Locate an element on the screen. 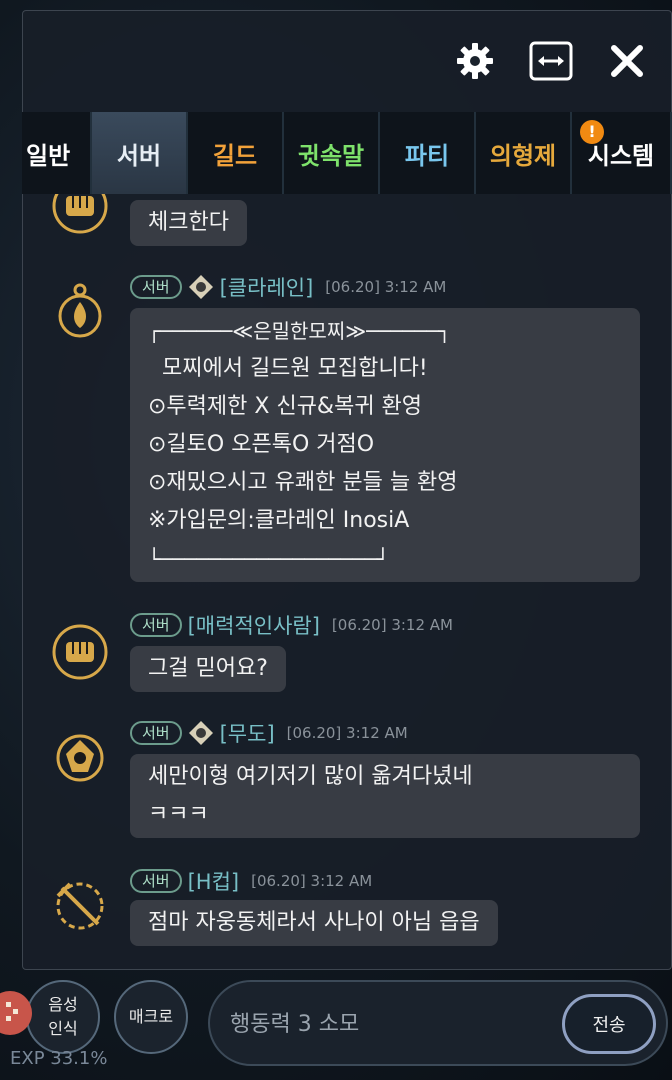 This screenshot has width=672, height=1080. tab-guild: 길드 is located at coordinates (236, 153).